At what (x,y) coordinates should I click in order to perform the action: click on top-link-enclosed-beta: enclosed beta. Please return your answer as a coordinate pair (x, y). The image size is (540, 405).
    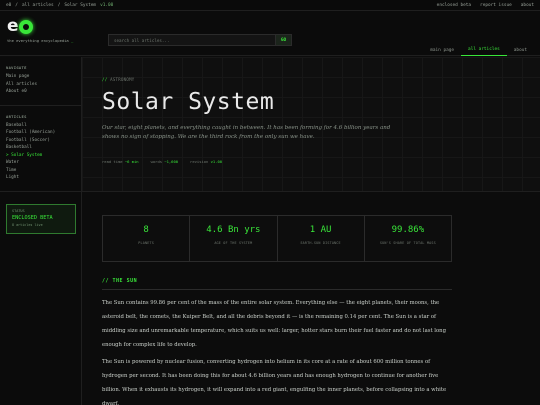
    Looking at the image, I should click on (454, 5).